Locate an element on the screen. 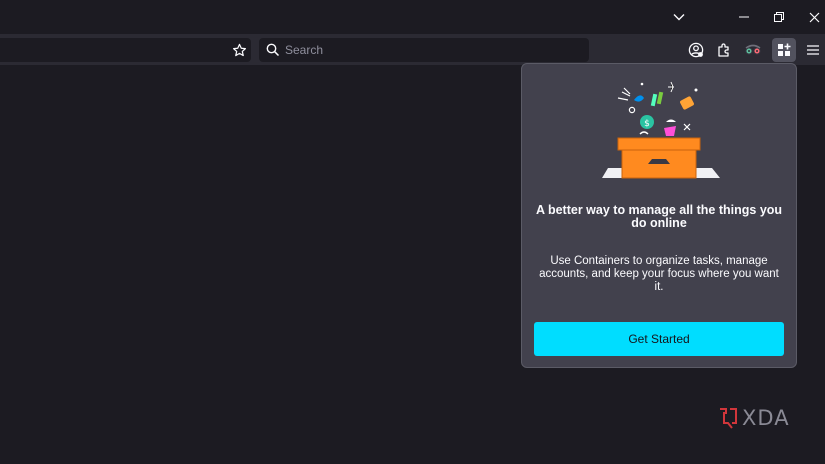  xda-watermark: XDA is located at coordinates (754, 418).